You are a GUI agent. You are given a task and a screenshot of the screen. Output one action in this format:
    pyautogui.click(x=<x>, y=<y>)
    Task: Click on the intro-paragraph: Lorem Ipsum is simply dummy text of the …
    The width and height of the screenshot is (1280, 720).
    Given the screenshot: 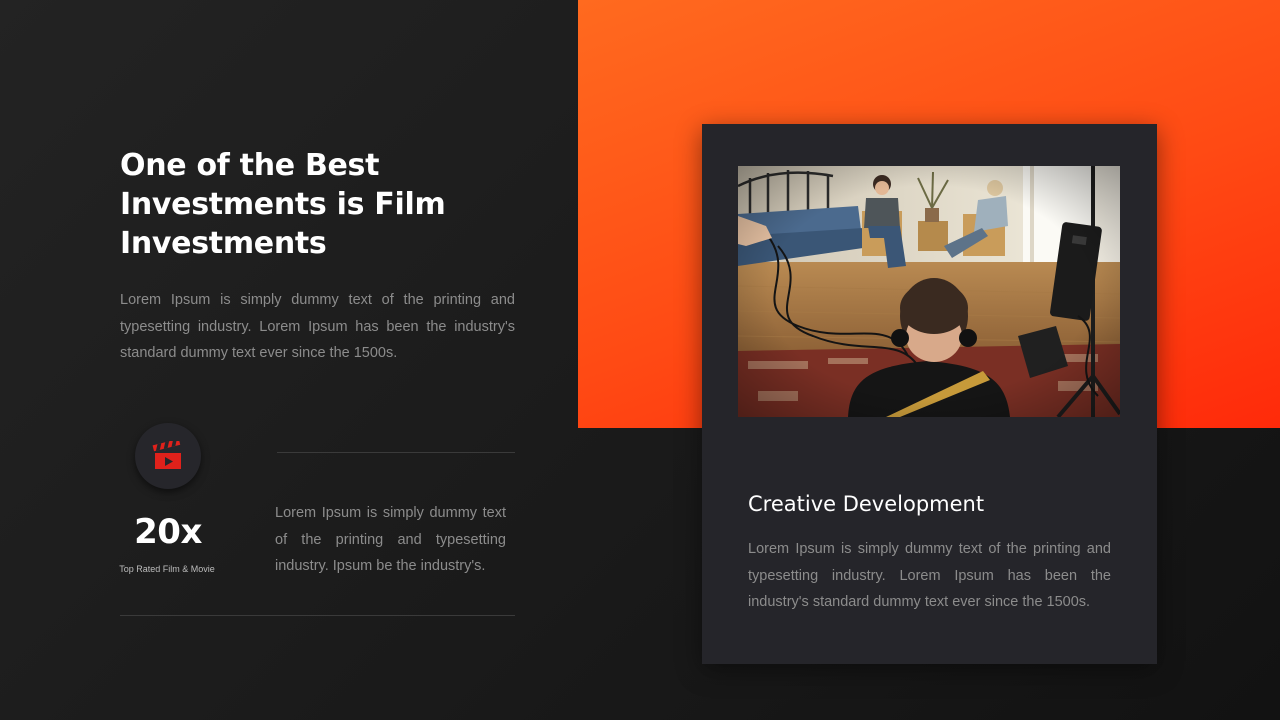 What is the action you would take?
    pyautogui.click(x=317, y=326)
    